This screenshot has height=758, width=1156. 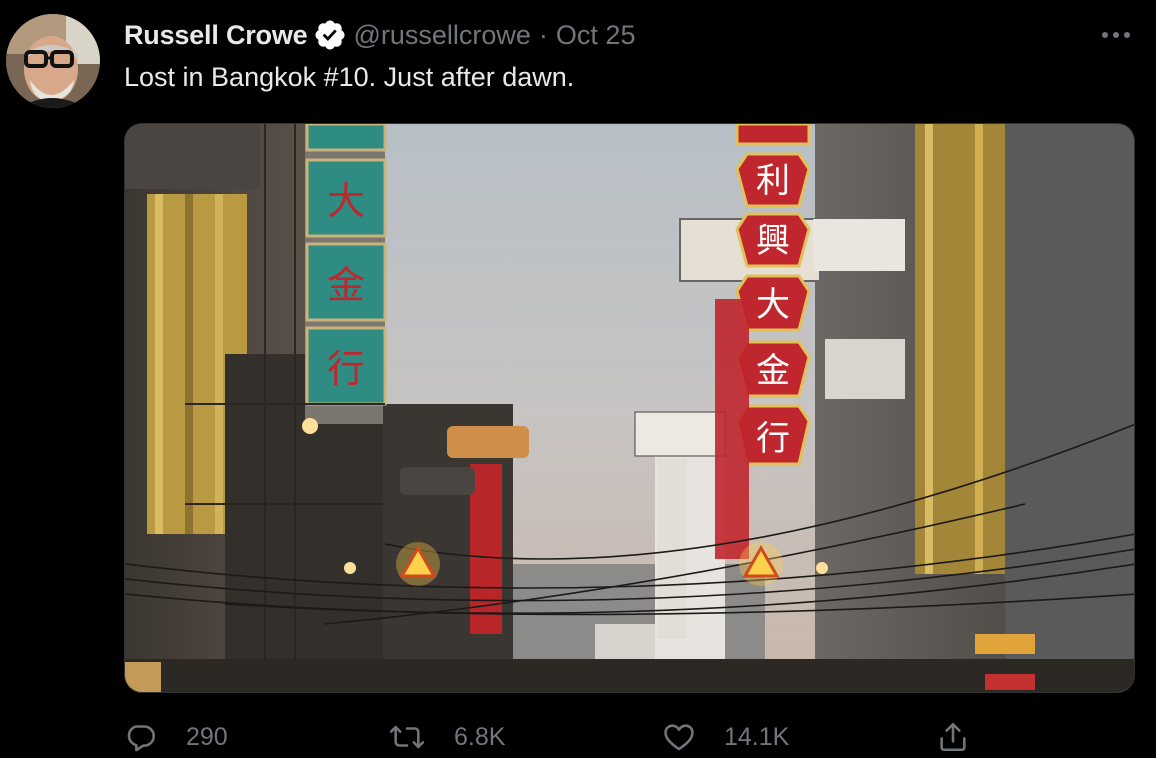 I want to click on left-sign-column: 大 金 行, so click(x=346, y=265).